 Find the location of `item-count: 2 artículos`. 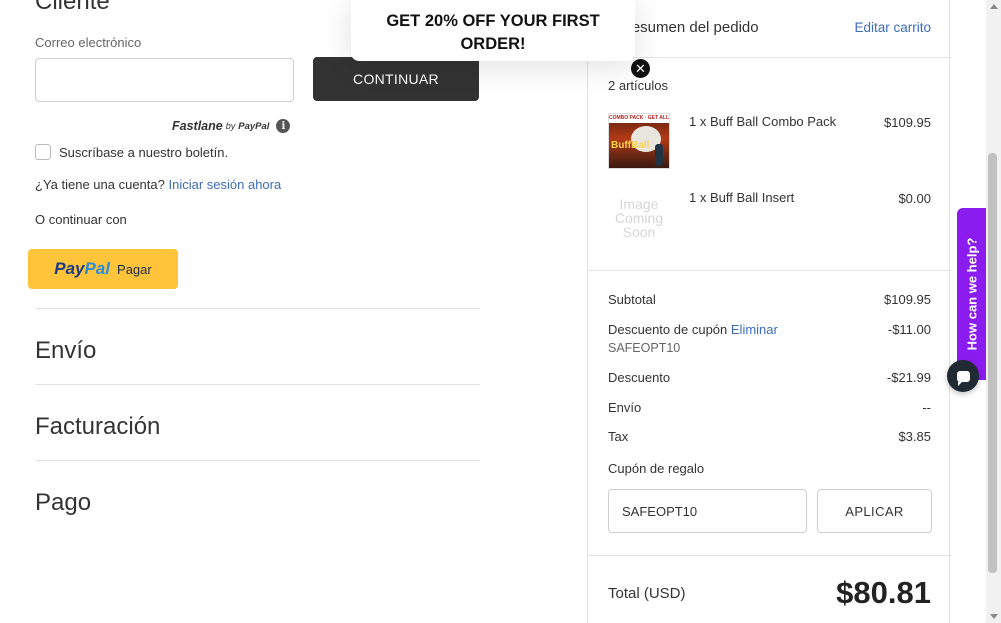

item-count: 2 artículos is located at coordinates (638, 85).